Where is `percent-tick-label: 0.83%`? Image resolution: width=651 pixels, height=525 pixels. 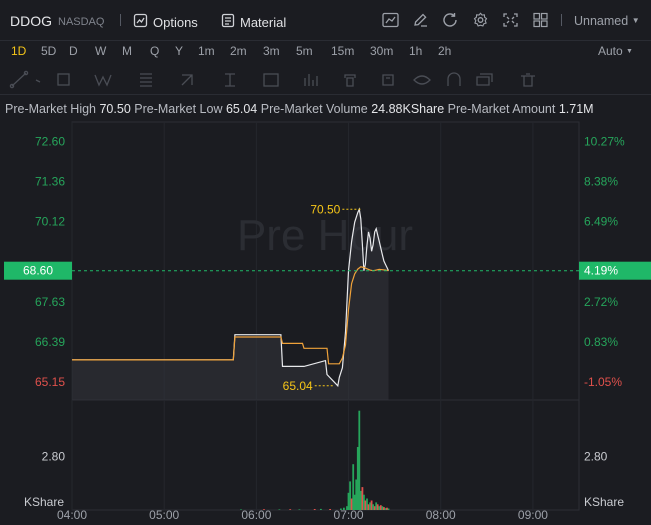
percent-tick-label: 0.83% is located at coordinates (601, 342).